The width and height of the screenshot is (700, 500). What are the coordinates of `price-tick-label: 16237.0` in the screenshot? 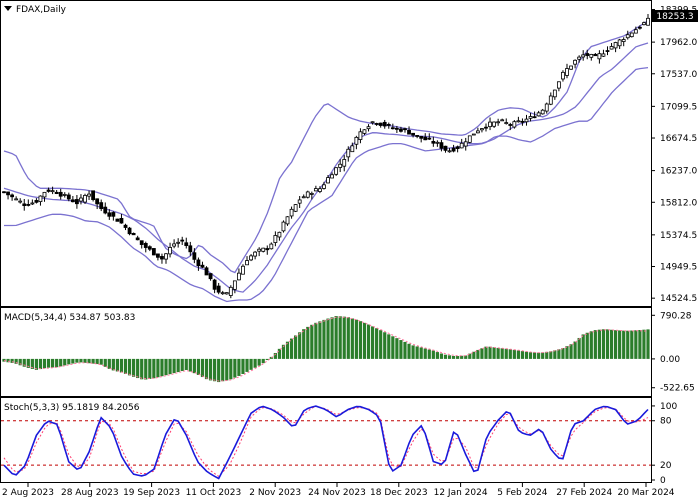 It's located at (678, 172).